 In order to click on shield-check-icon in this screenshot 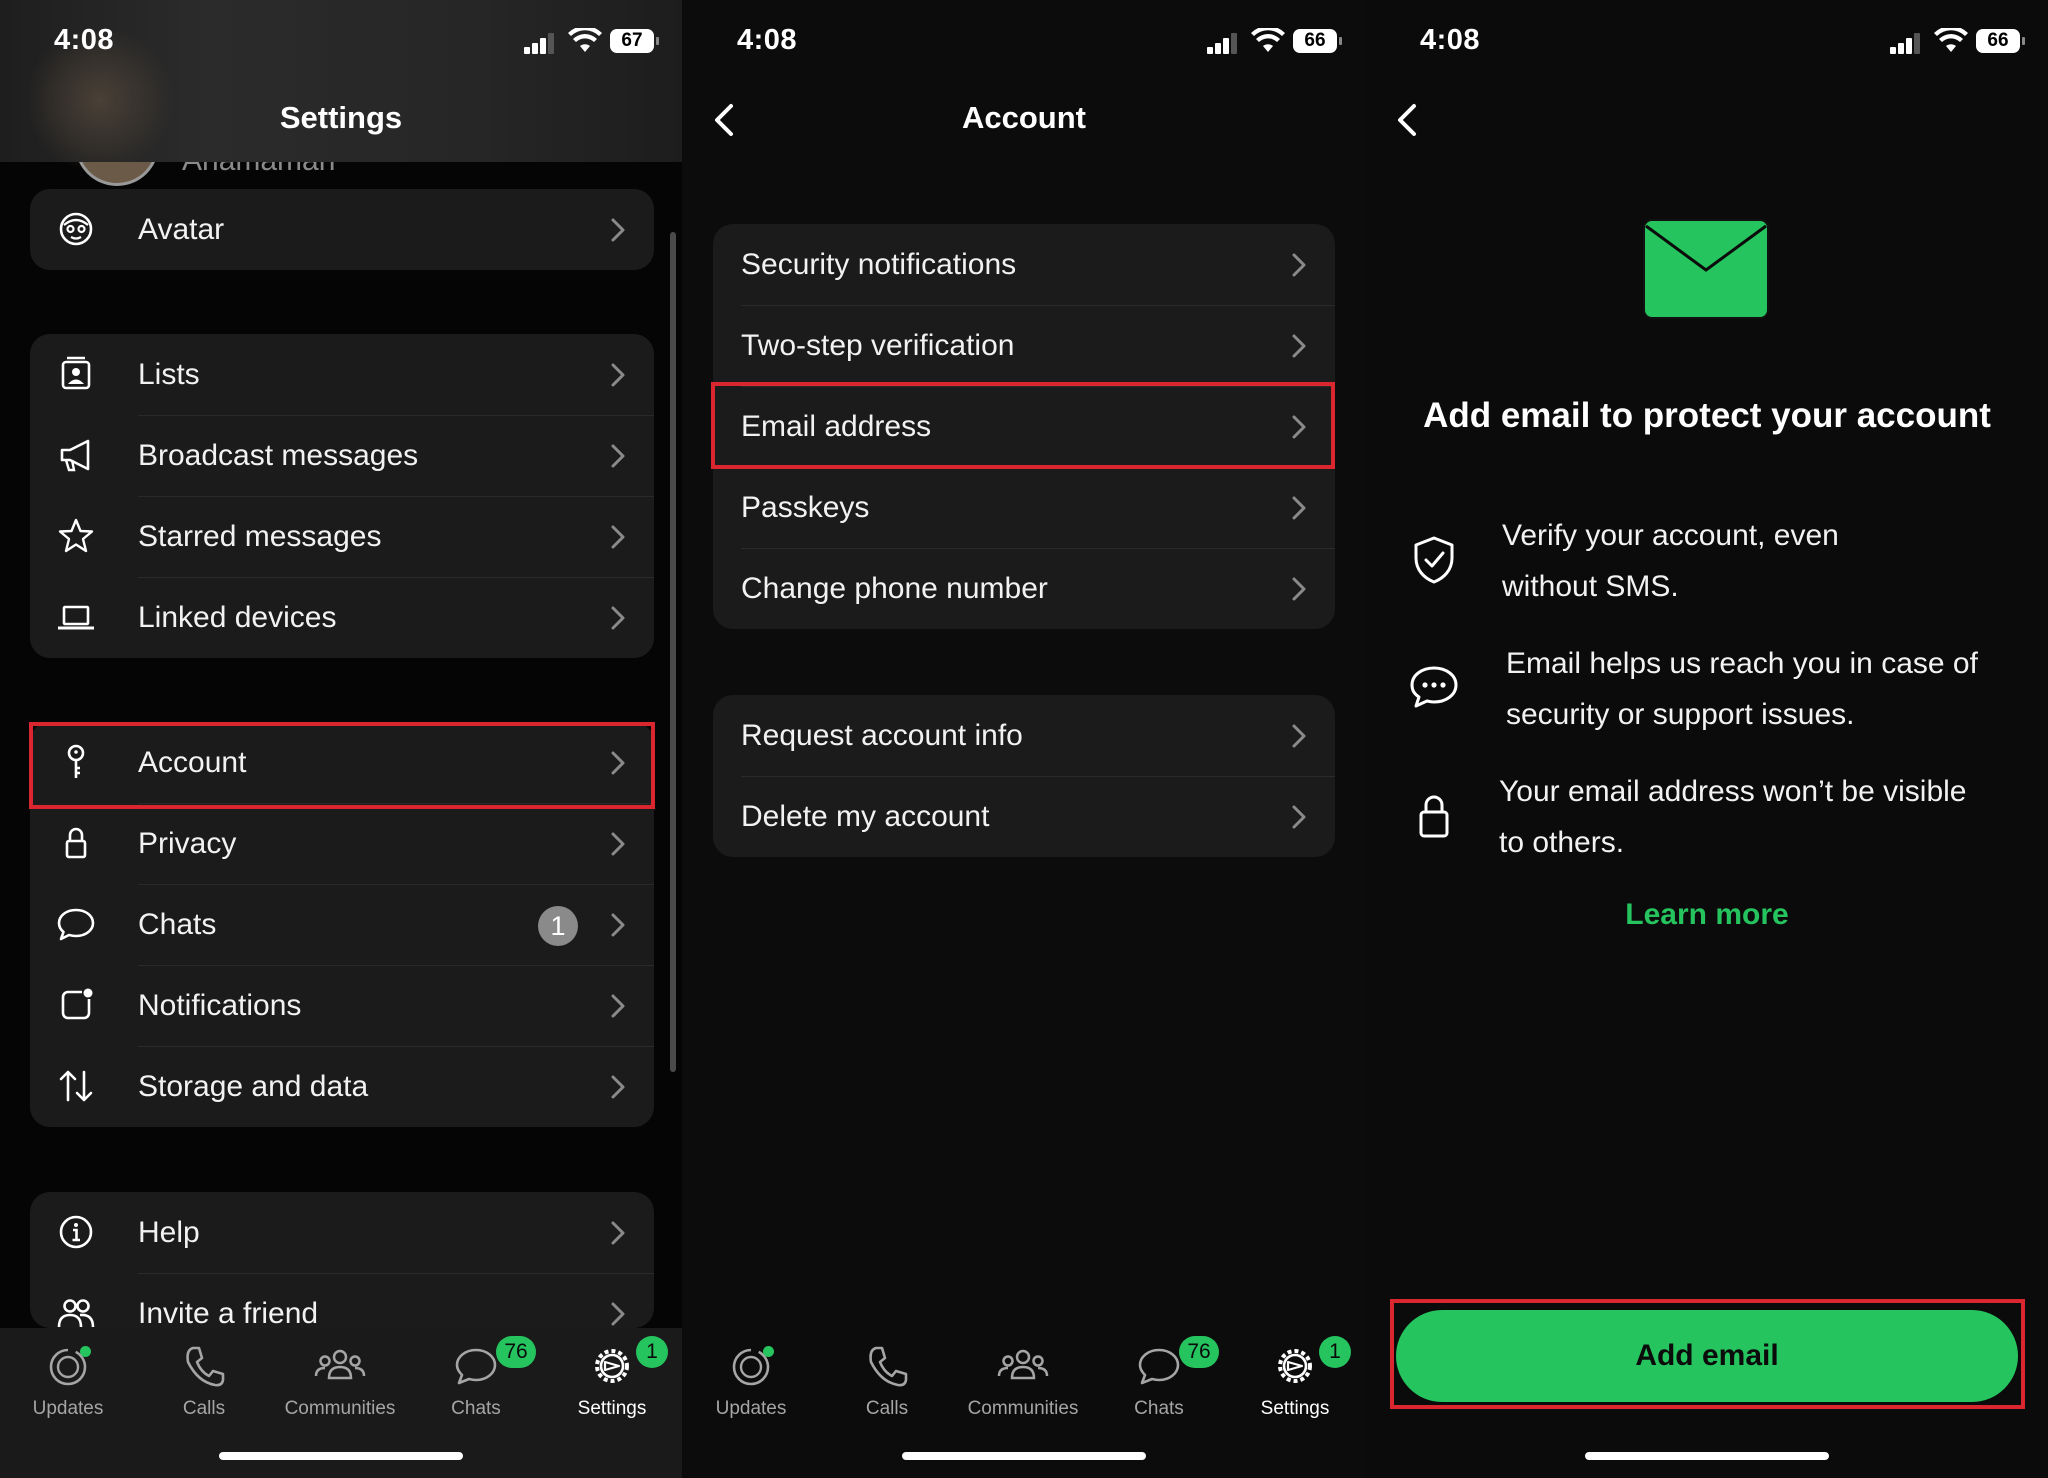, I will do `click(1434, 560)`.